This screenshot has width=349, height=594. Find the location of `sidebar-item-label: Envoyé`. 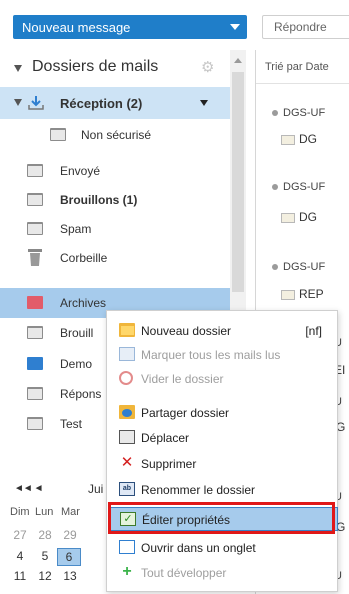

sidebar-item-label: Envoyé is located at coordinates (80, 171).